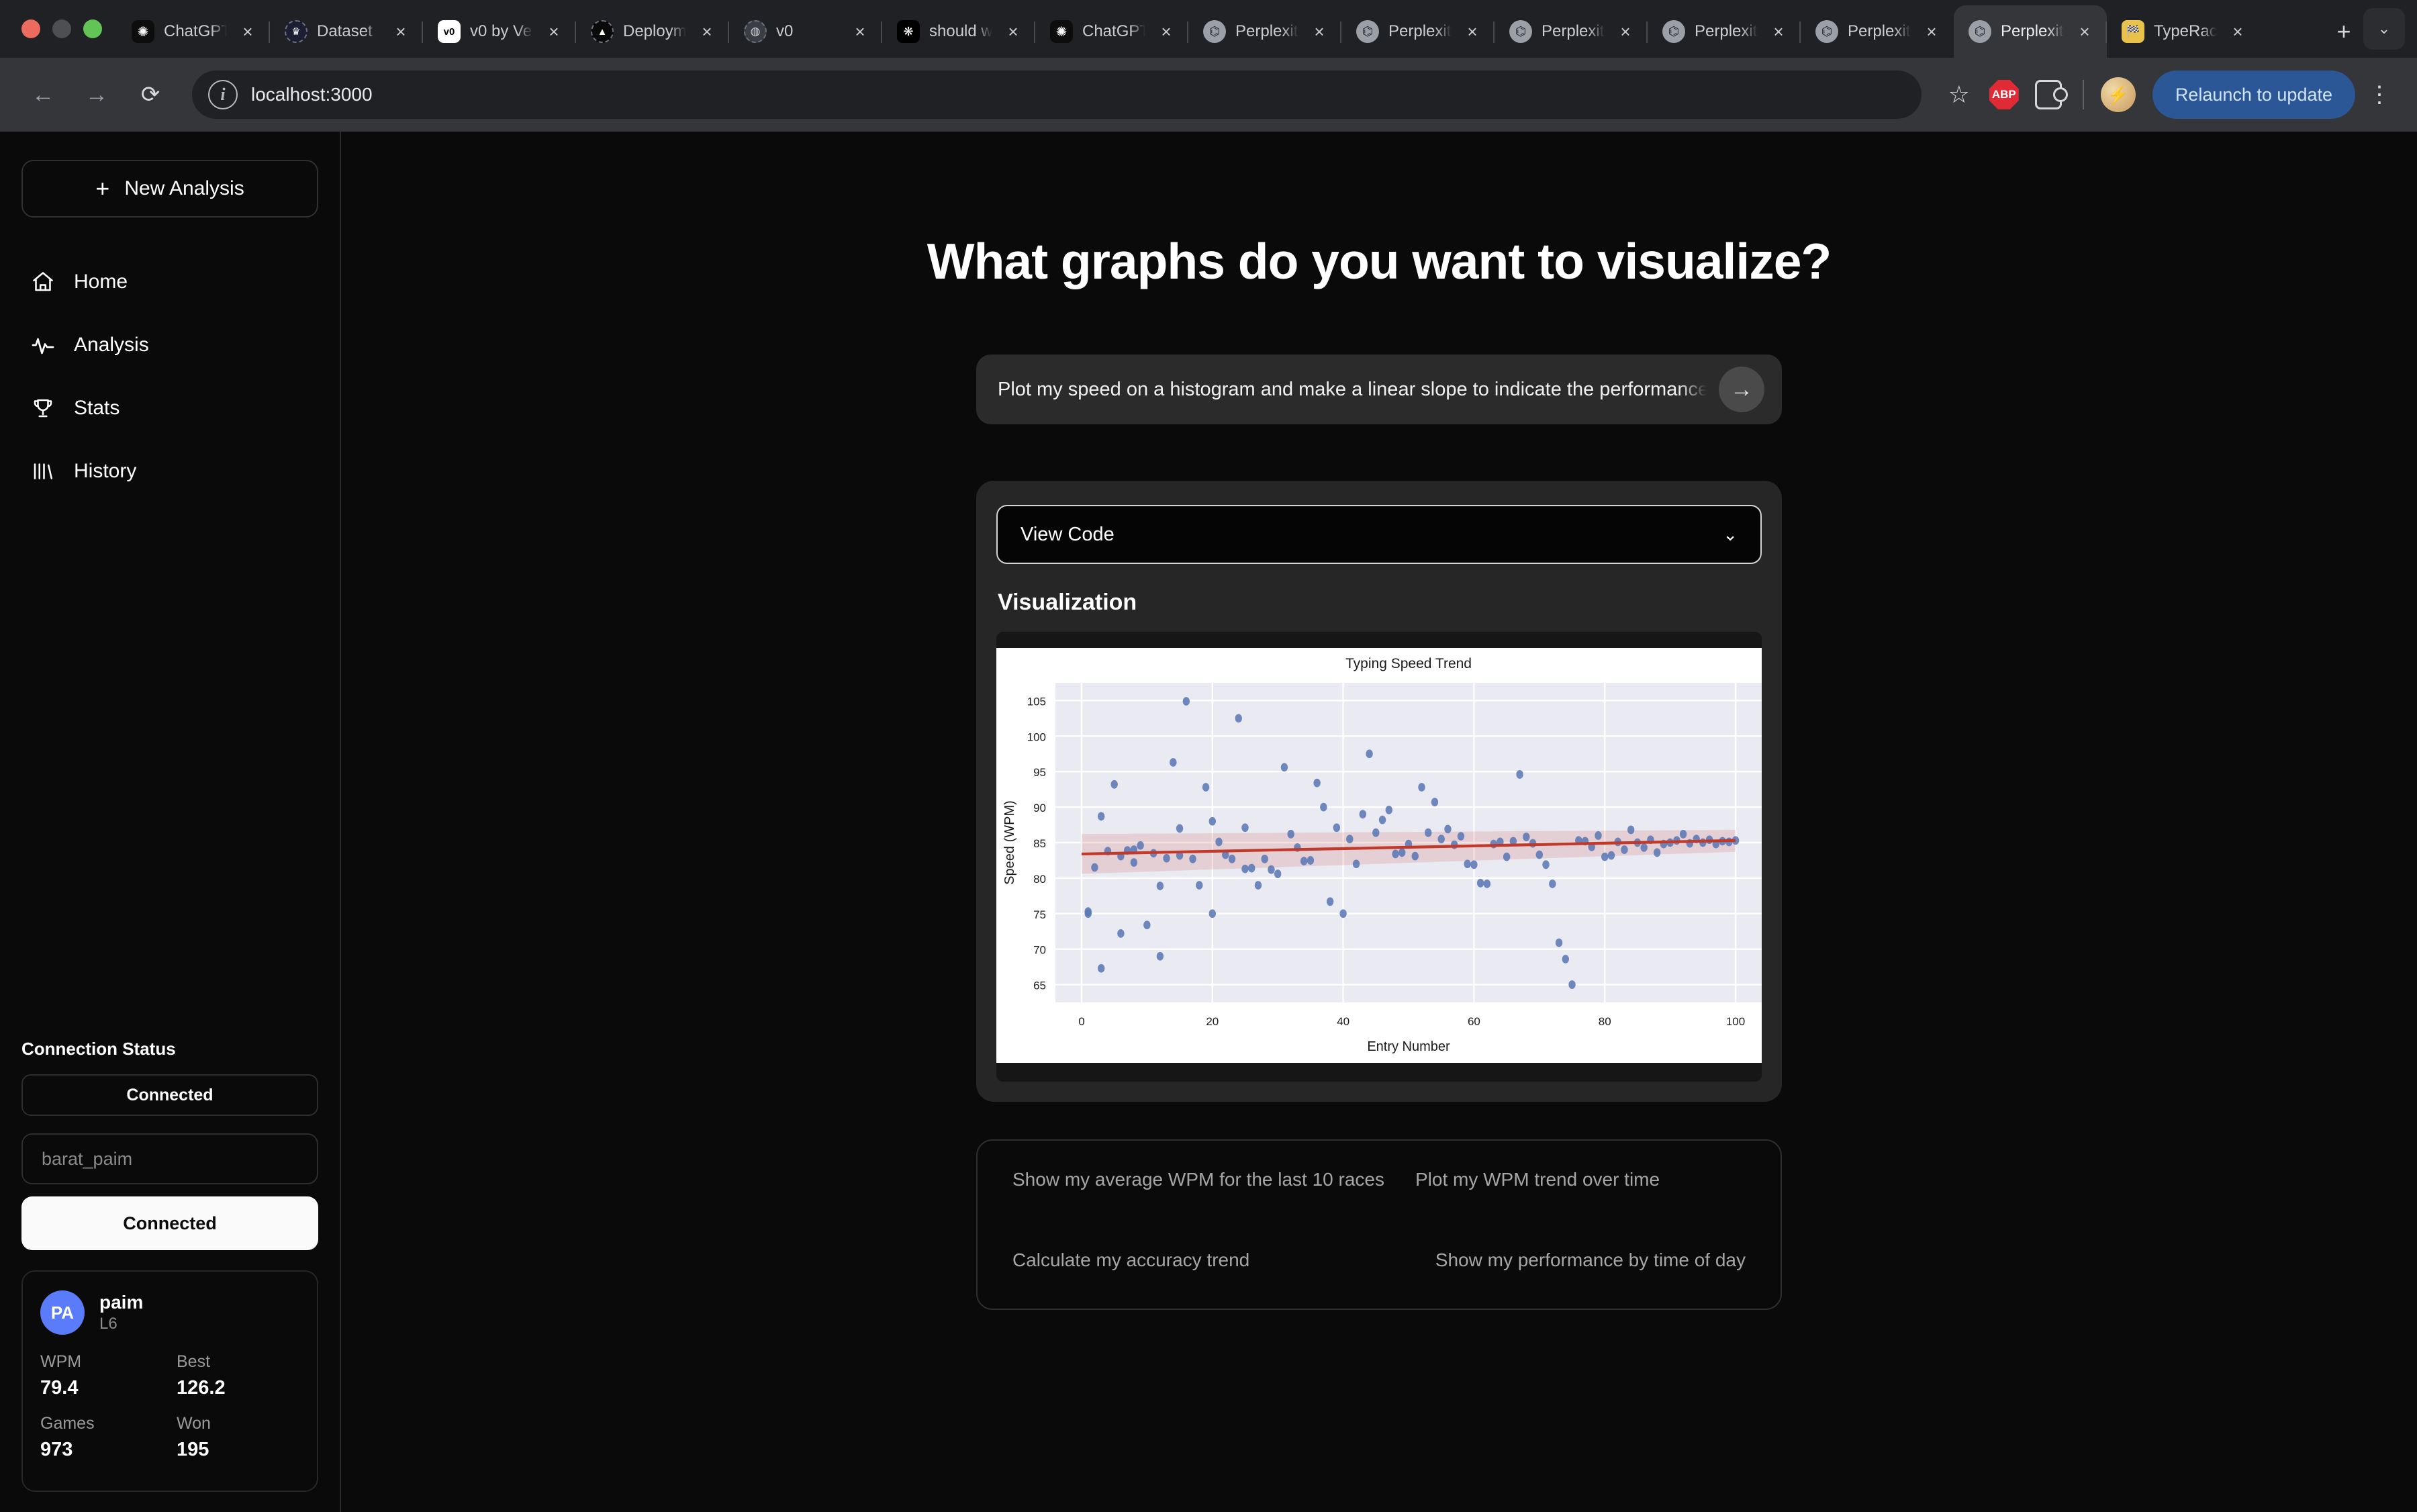  What do you see at coordinates (223, 94) in the screenshot?
I see `site-info-icon: i` at bounding box center [223, 94].